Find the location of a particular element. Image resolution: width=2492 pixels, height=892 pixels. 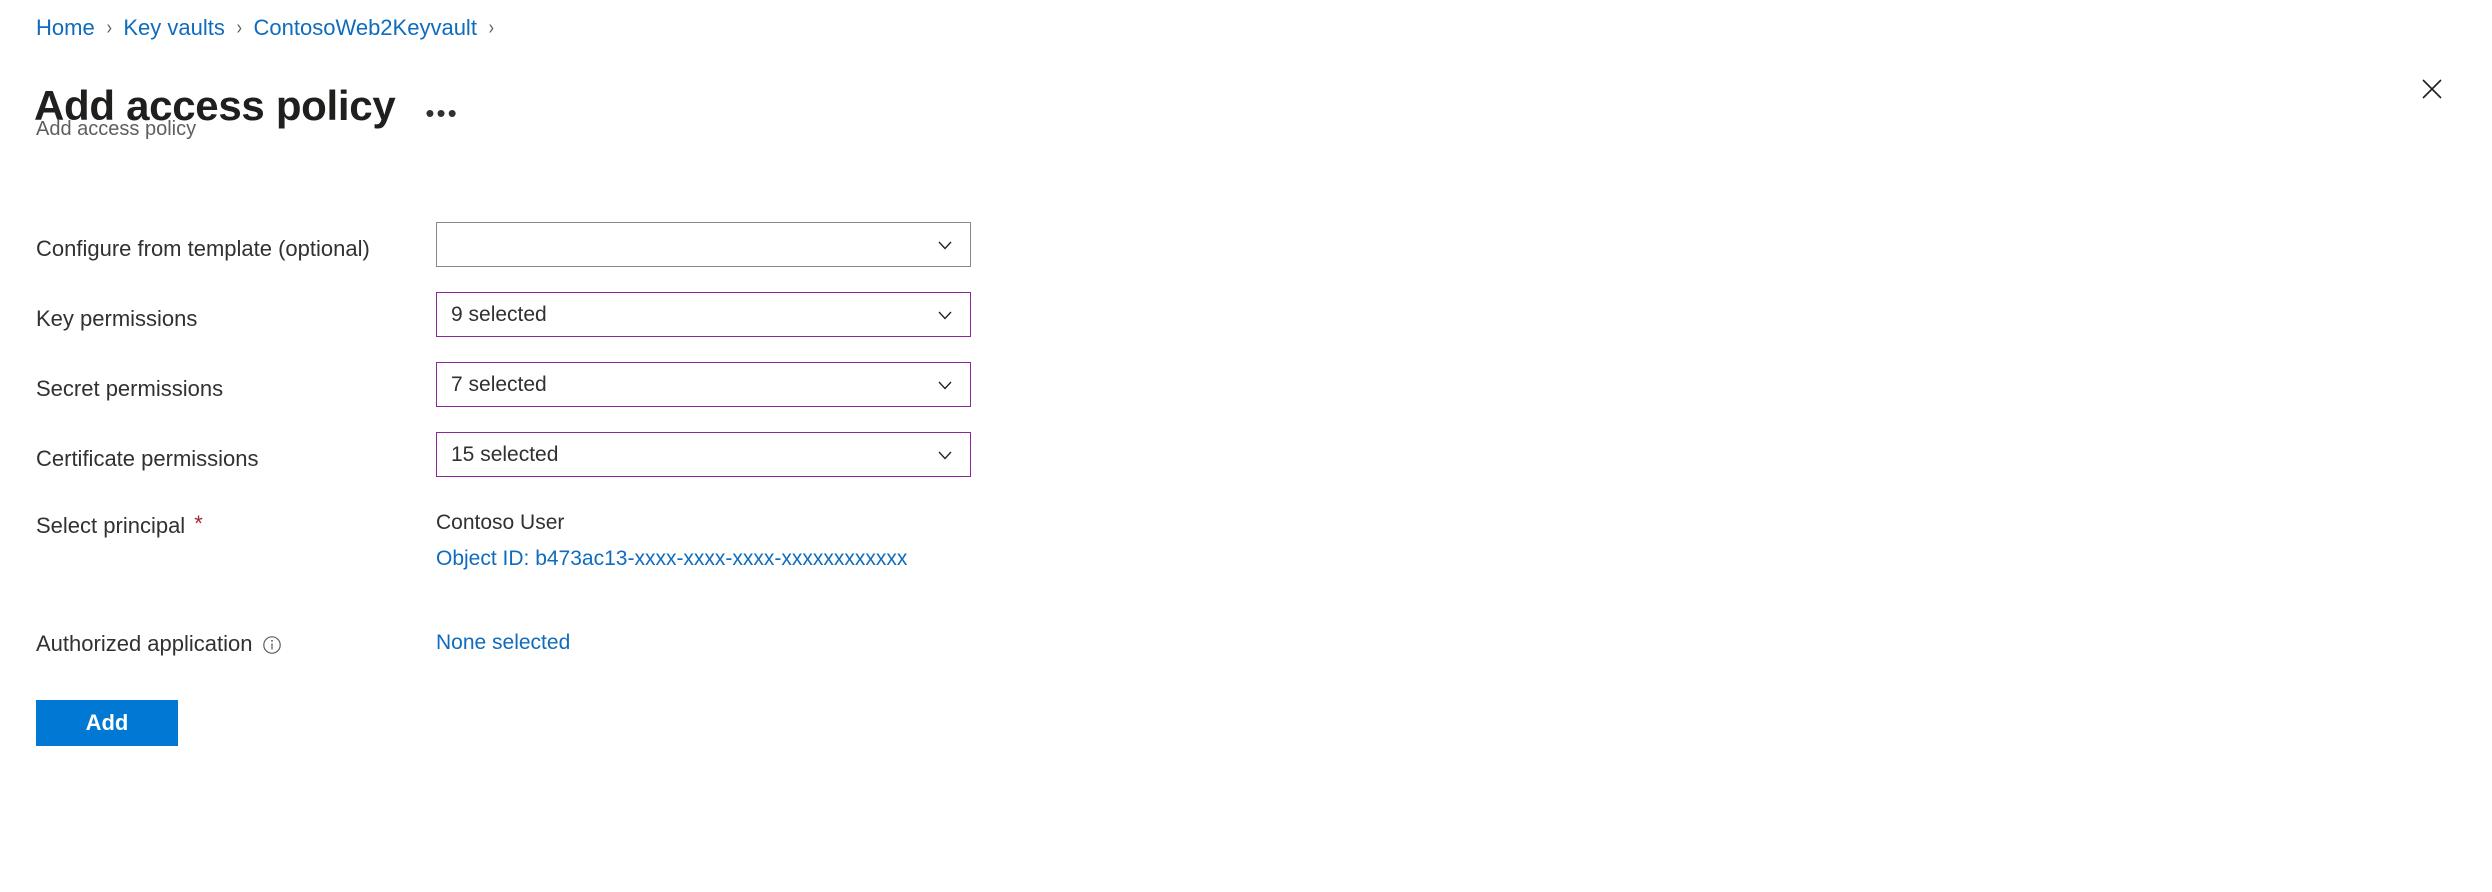

label-authorized-application: Authorized application is located at coordinates (218, 639).